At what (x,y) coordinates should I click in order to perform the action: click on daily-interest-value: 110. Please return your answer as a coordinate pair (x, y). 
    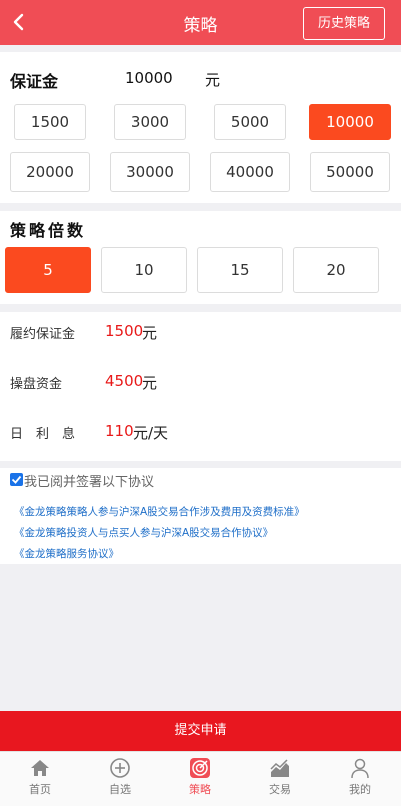
    Looking at the image, I should click on (119, 431).